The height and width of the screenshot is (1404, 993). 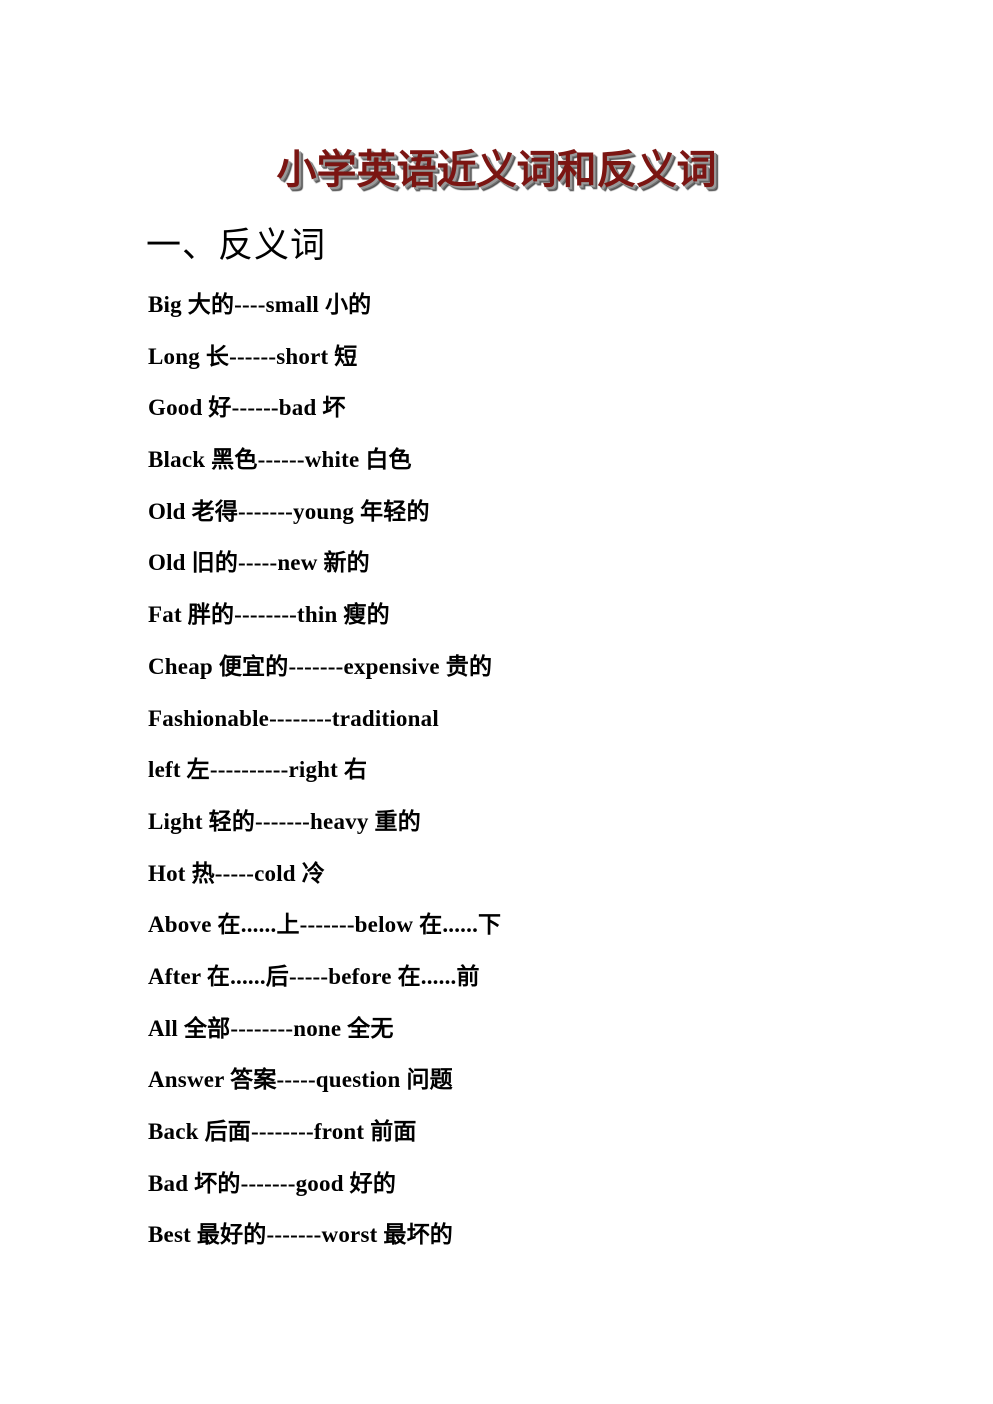 I want to click on section-heading-antonyms: 一、反义词, so click(x=236, y=246).